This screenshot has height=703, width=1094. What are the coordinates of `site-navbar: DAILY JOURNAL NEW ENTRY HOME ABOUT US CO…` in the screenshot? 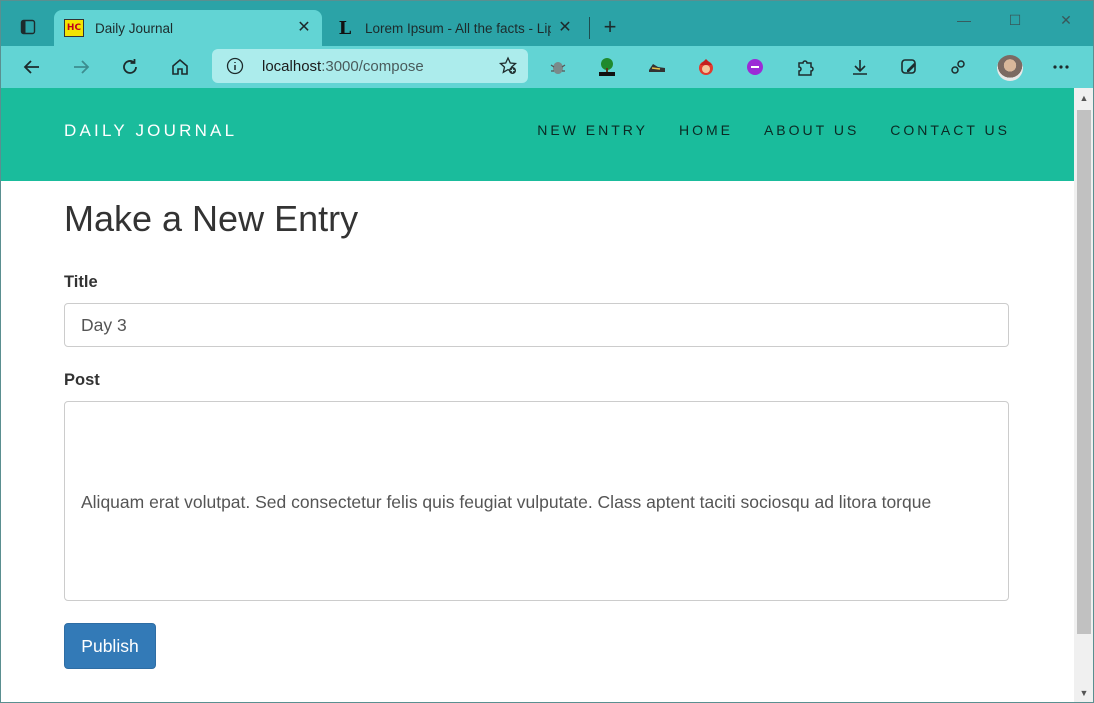 It's located at (537, 134).